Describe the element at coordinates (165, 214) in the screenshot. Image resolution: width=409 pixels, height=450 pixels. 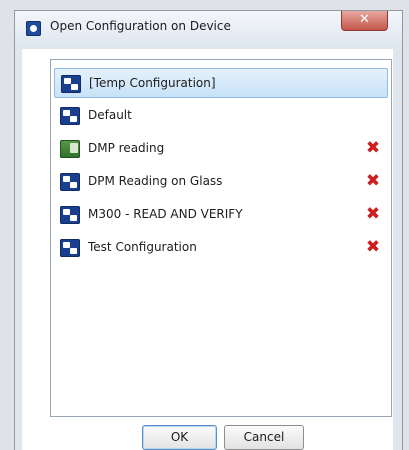
I see `list-item-label: M300 - READ AND VERIFY` at that location.